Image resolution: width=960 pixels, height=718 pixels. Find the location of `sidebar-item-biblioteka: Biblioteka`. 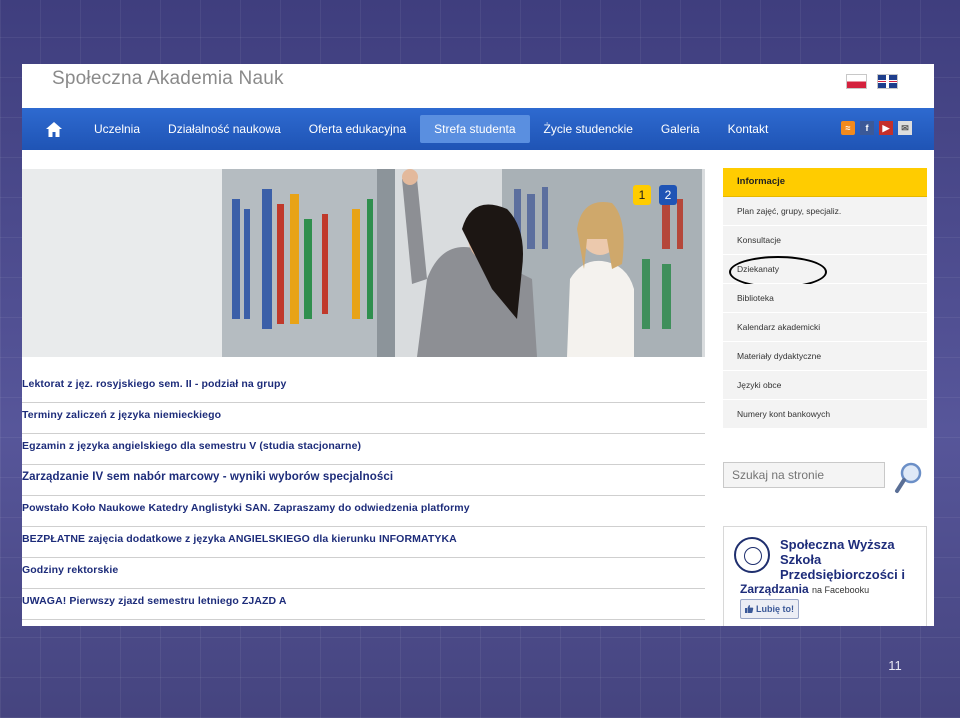

sidebar-item-biblioteka: Biblioteka is located at coordinates (825, 298).